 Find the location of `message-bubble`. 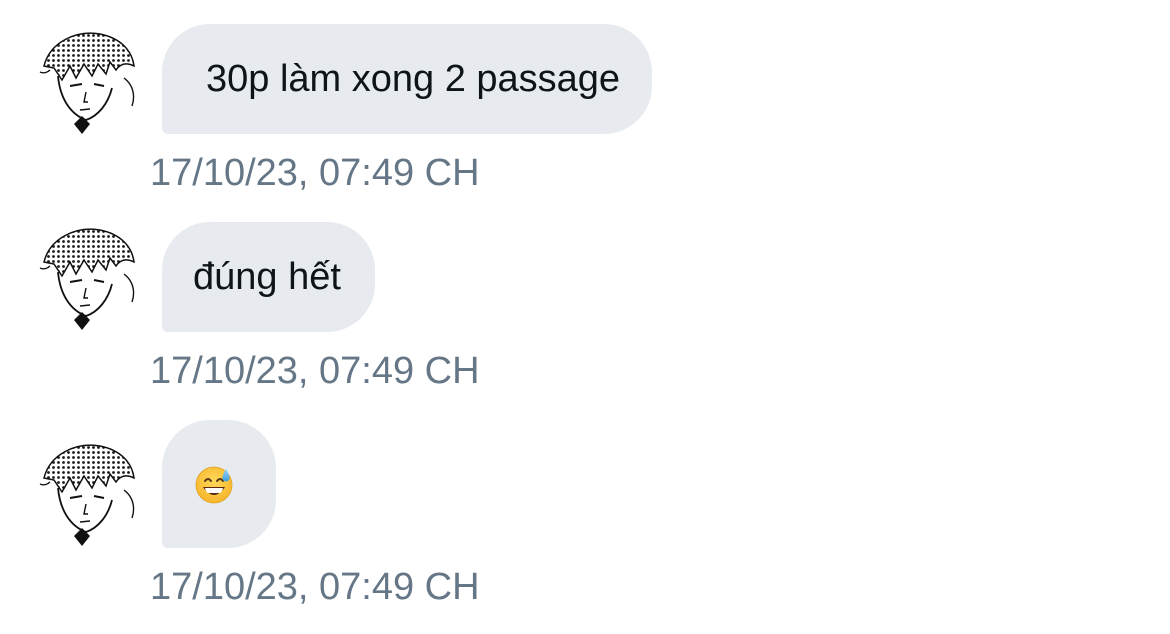

message-bubble is located at coordinates (219, 484).